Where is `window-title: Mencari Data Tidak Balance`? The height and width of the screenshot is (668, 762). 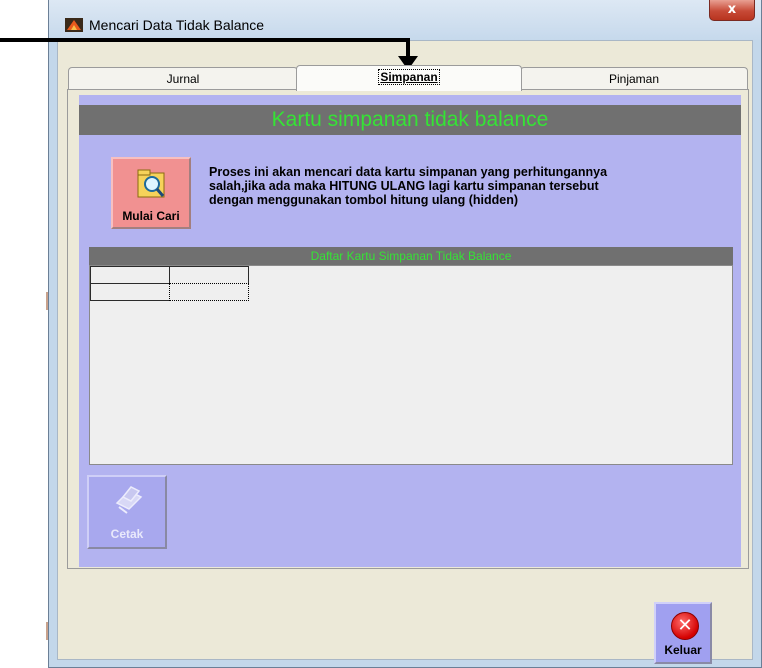 window-title: Mencari Data Tidak Balance is located at coordinates (177, 25).